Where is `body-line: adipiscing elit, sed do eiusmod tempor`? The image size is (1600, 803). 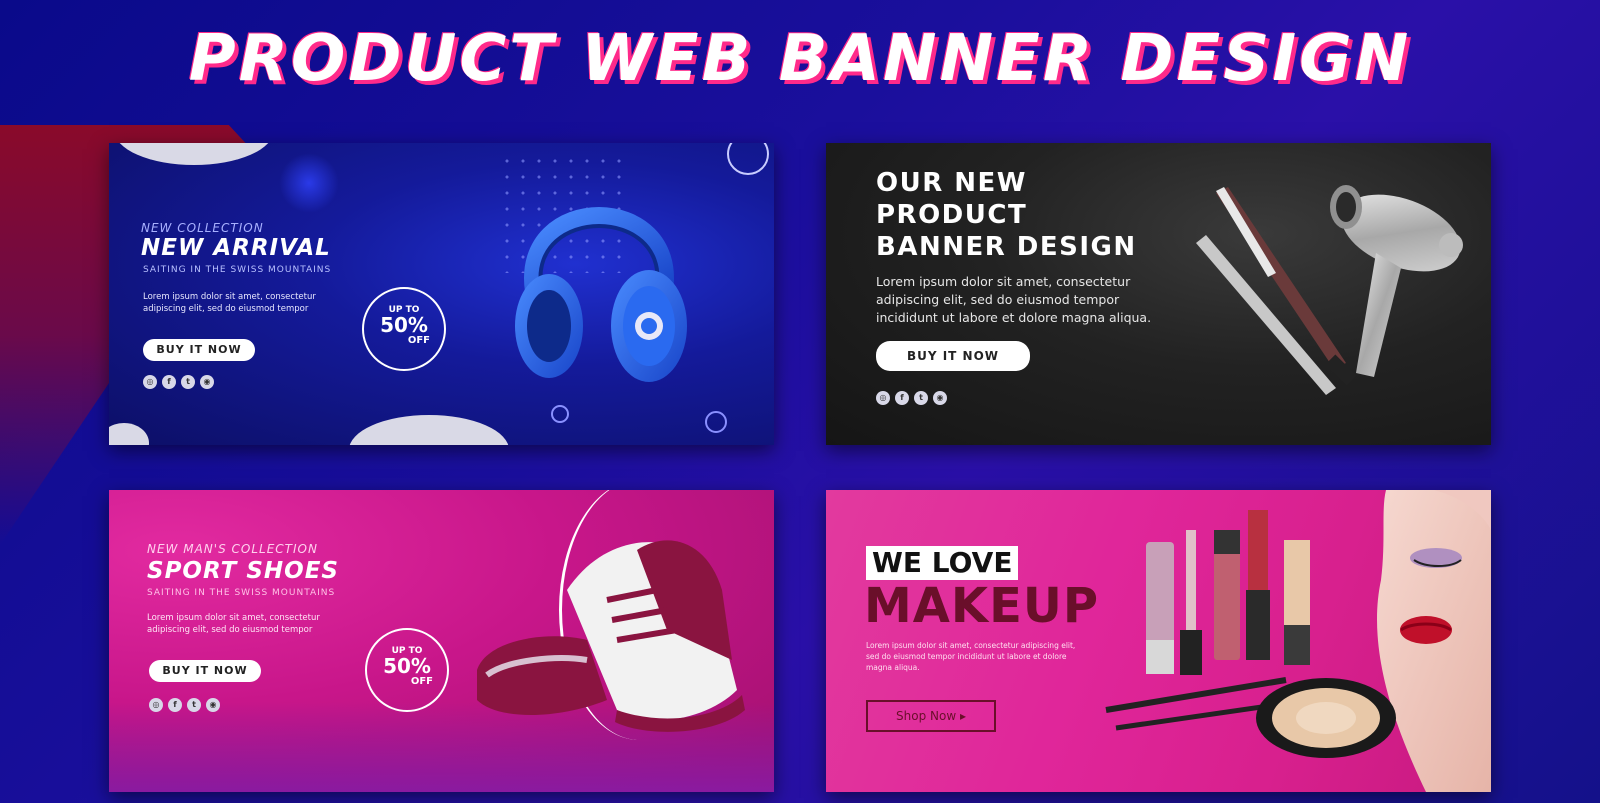 body-line: adipiscing elit, sed do eiusmod tempor is located at coordinates (998, 299).